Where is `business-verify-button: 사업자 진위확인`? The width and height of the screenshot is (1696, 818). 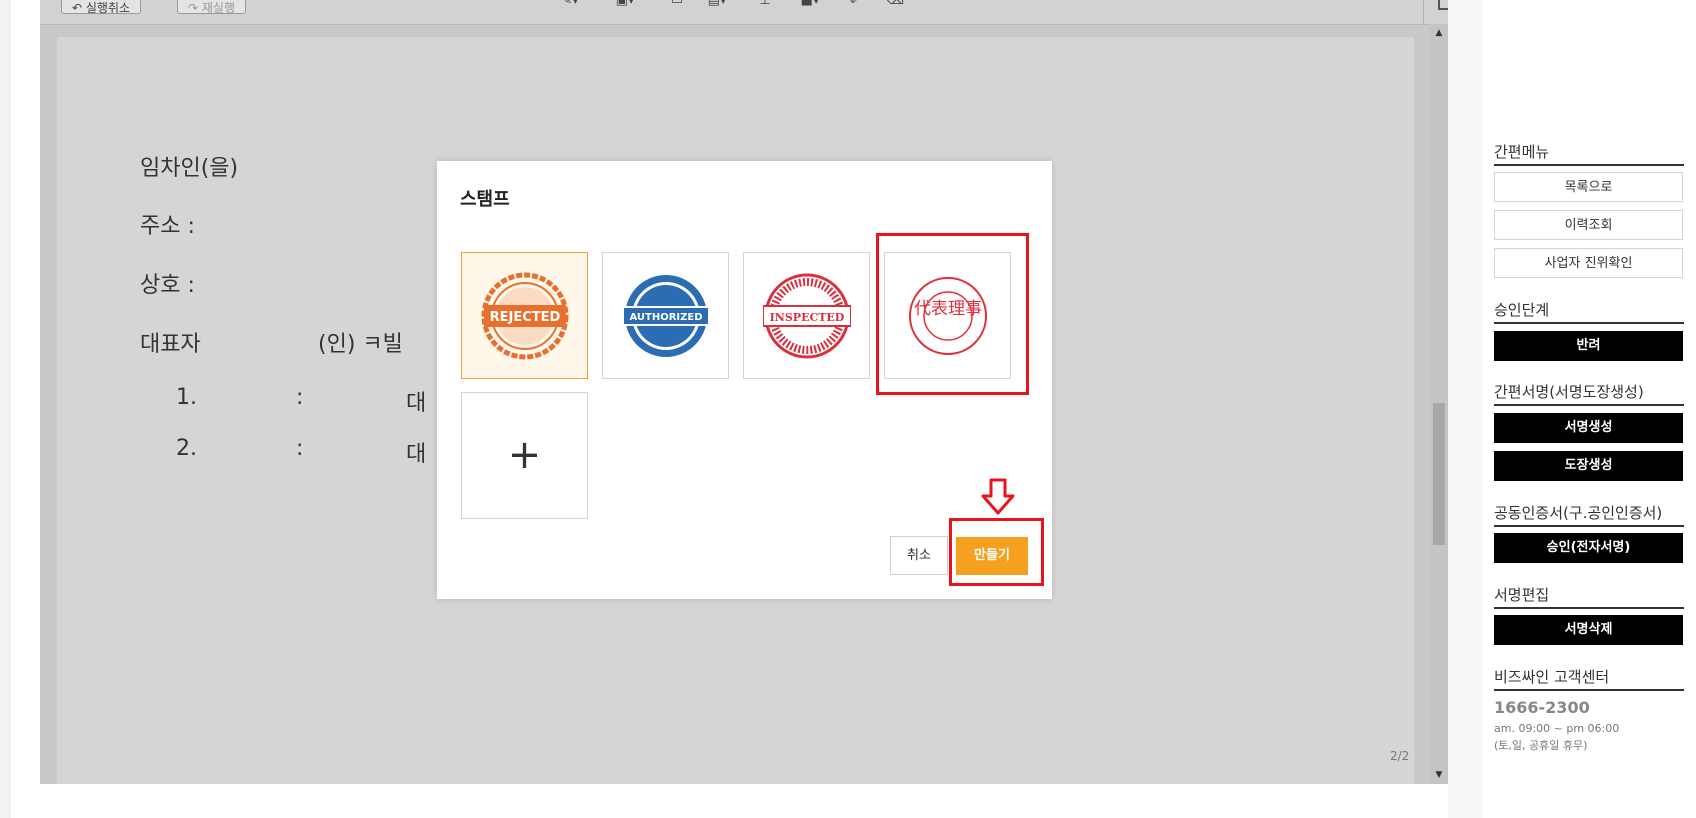 business-verify-button: 사업자 진위확인 is located at coordinates (1588, 263).